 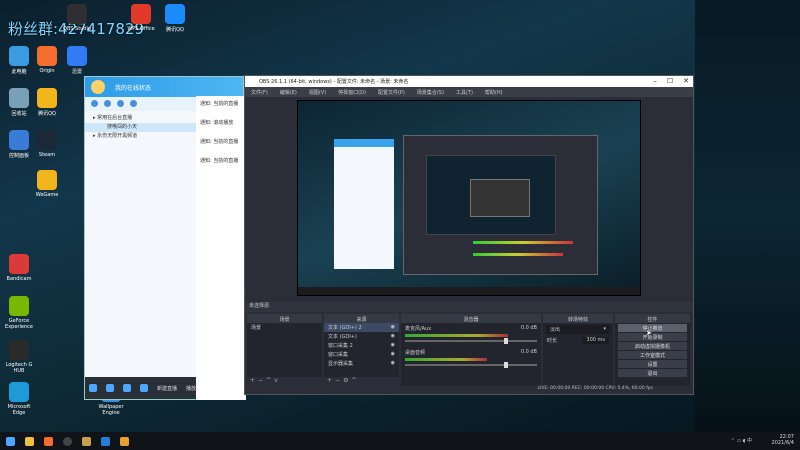 I want to click on menu-profile: 配置文件(P), so click(x=391, y=92).